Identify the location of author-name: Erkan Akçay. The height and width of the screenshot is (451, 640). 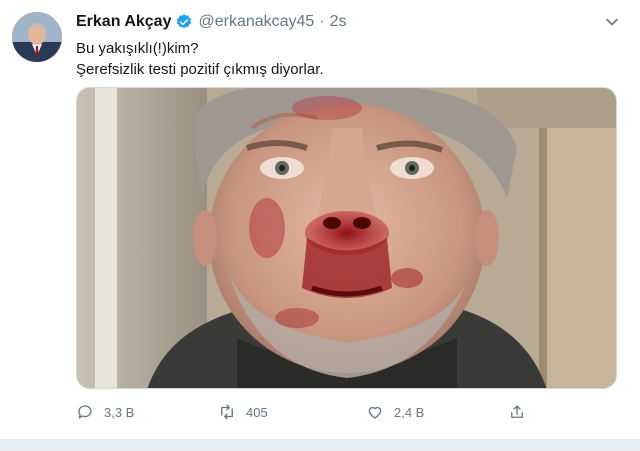
(123, 22).